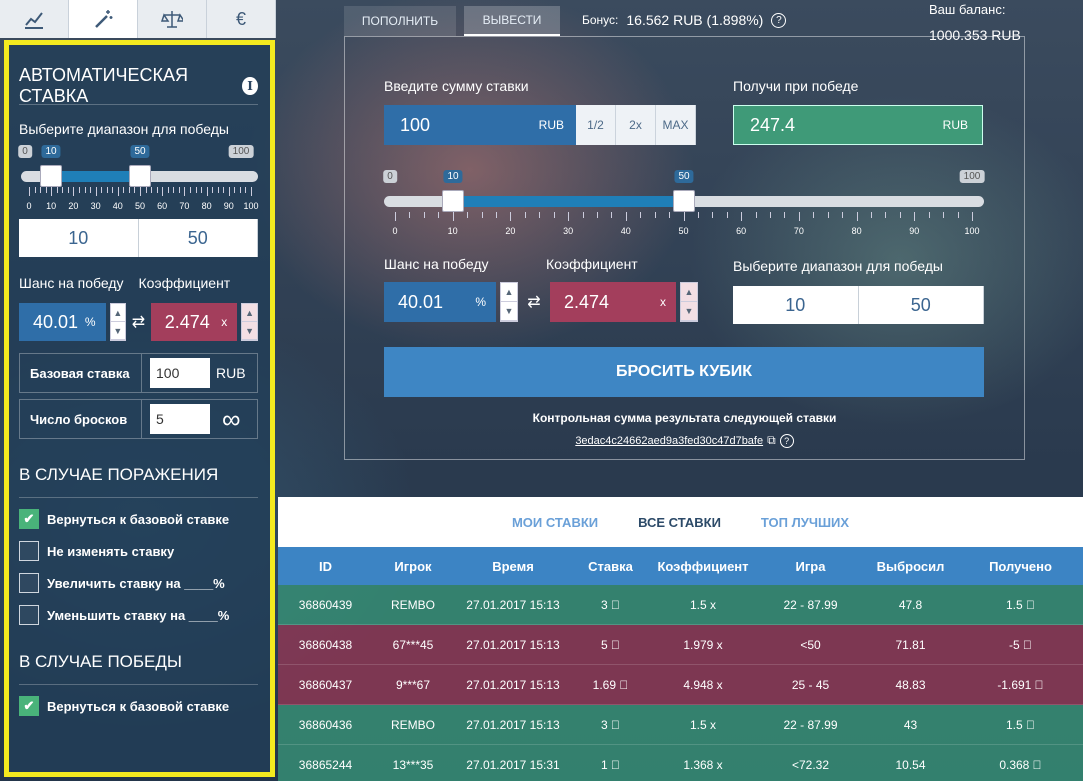 This screenshot has width=1083, height=781. Describe the element at coordinates (325, 566) in the screenshot. I see `column-header: ID` at that location.